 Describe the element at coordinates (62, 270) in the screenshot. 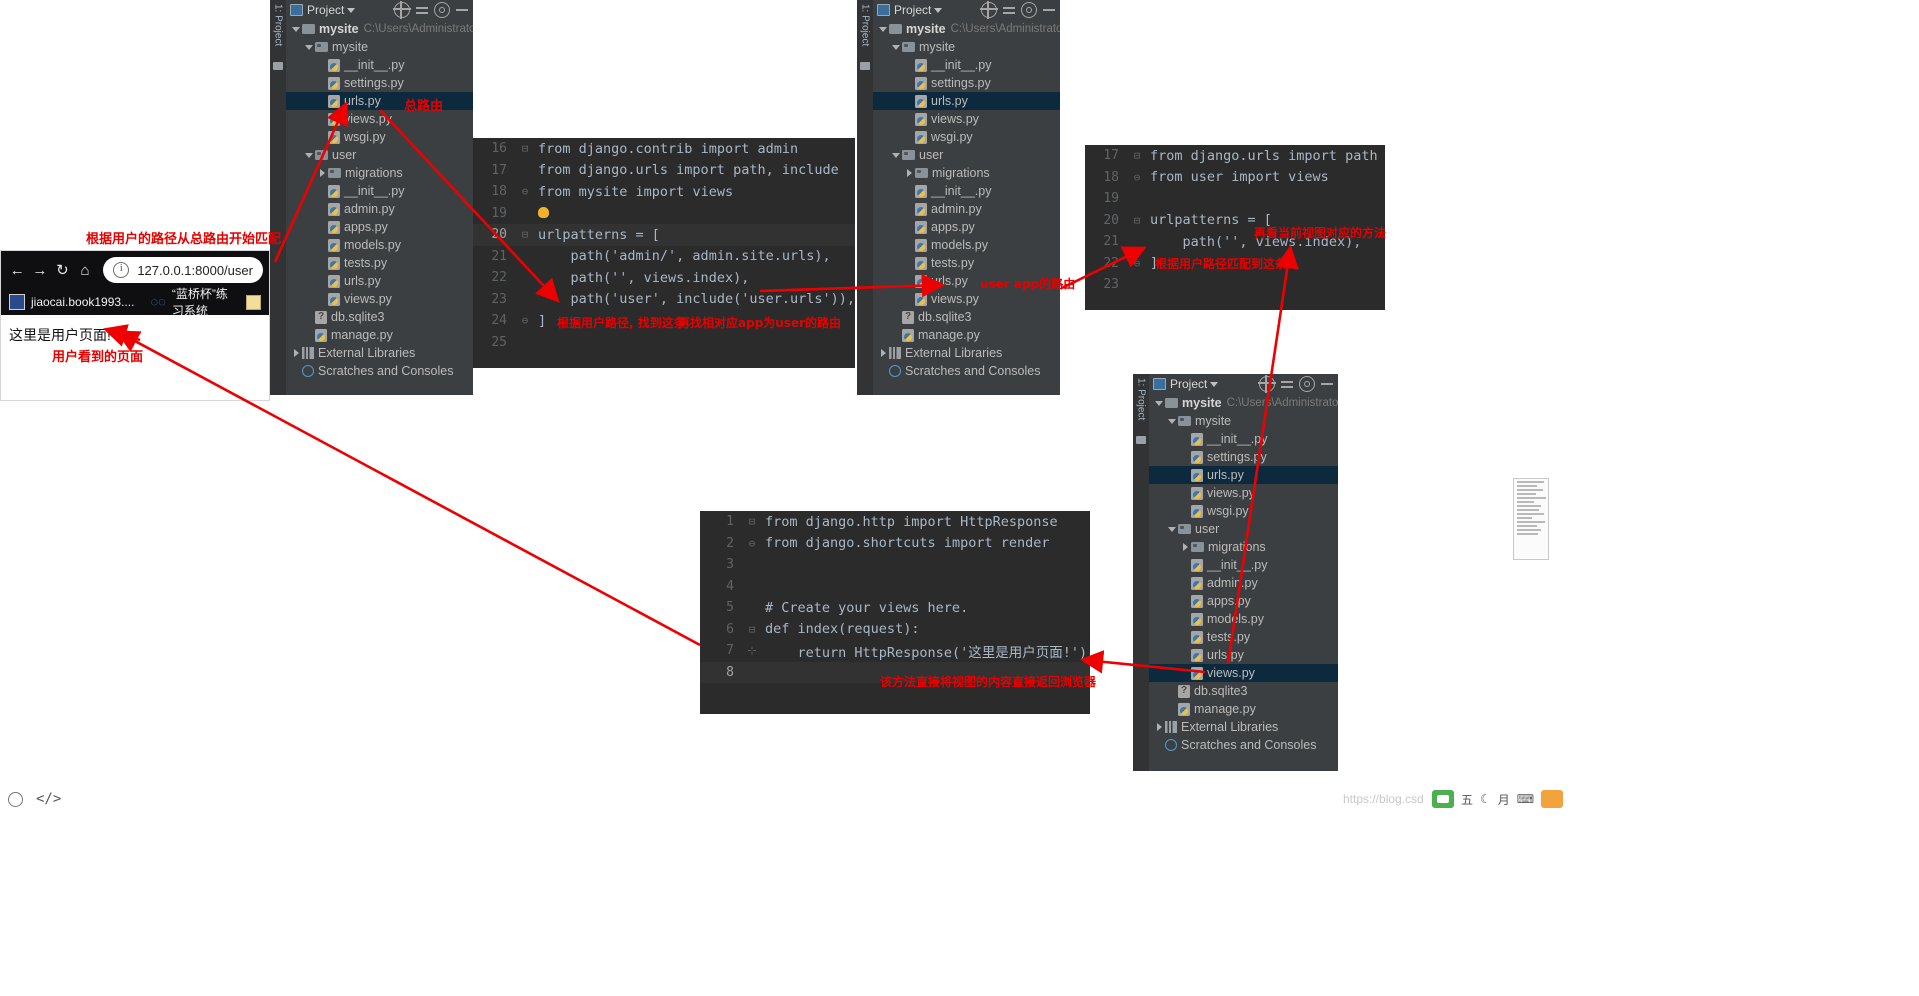

I see `reload-icon: ↻` at that location.